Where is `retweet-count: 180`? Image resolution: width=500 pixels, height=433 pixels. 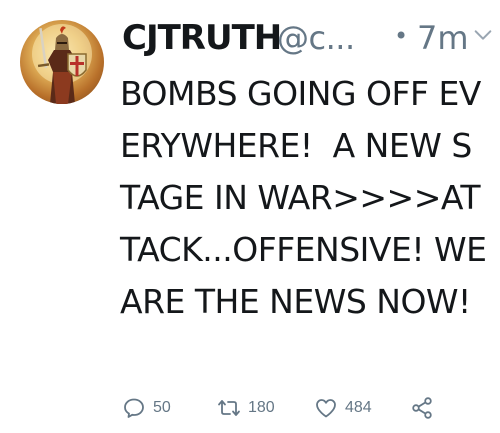 retweet-count: 180 is located at coordinates (261, 407).